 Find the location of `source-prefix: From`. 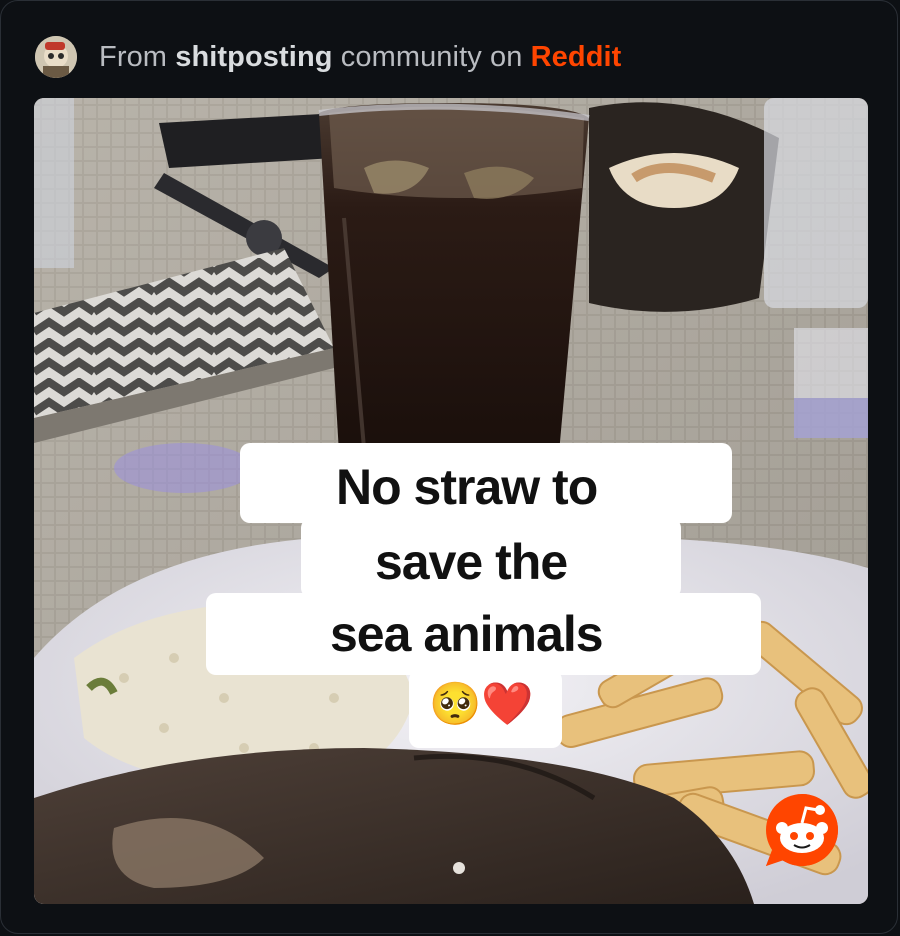

source-prefix: From is located at coordinates (137, 56).